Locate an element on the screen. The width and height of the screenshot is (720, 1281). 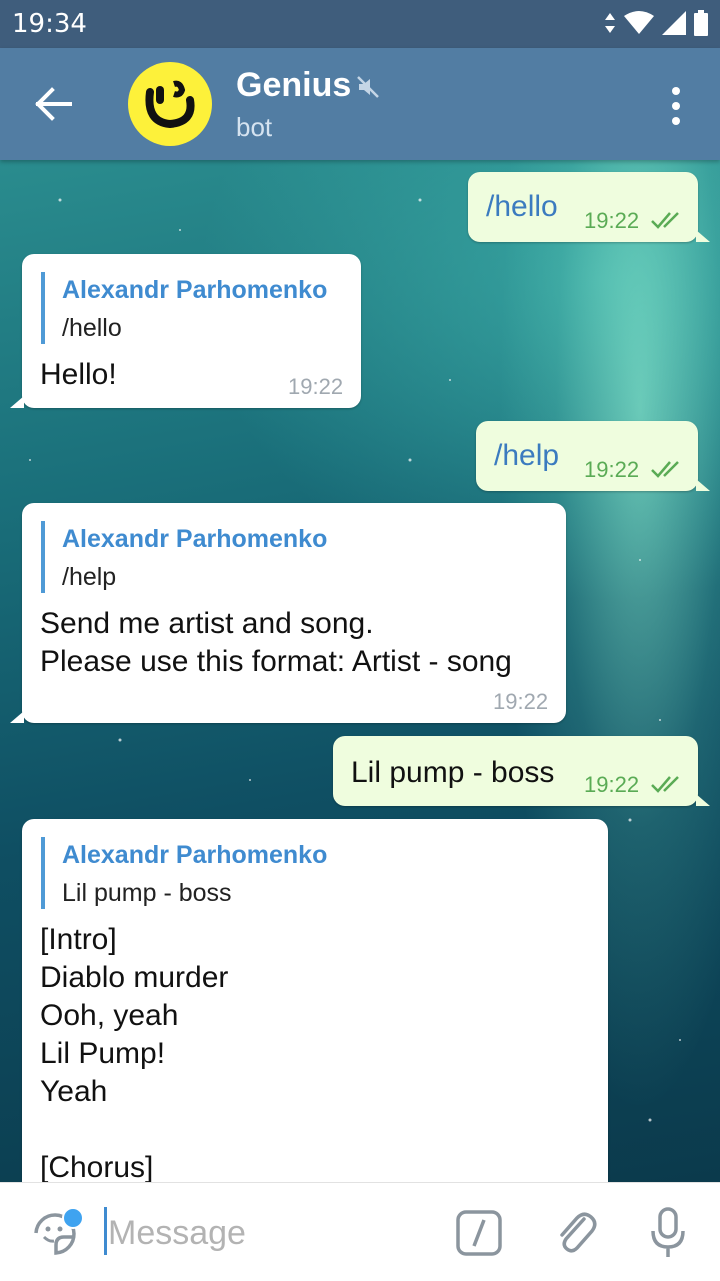
reply-quote: Alexandr Parhomenko /help is located at coordinates (184, 557).